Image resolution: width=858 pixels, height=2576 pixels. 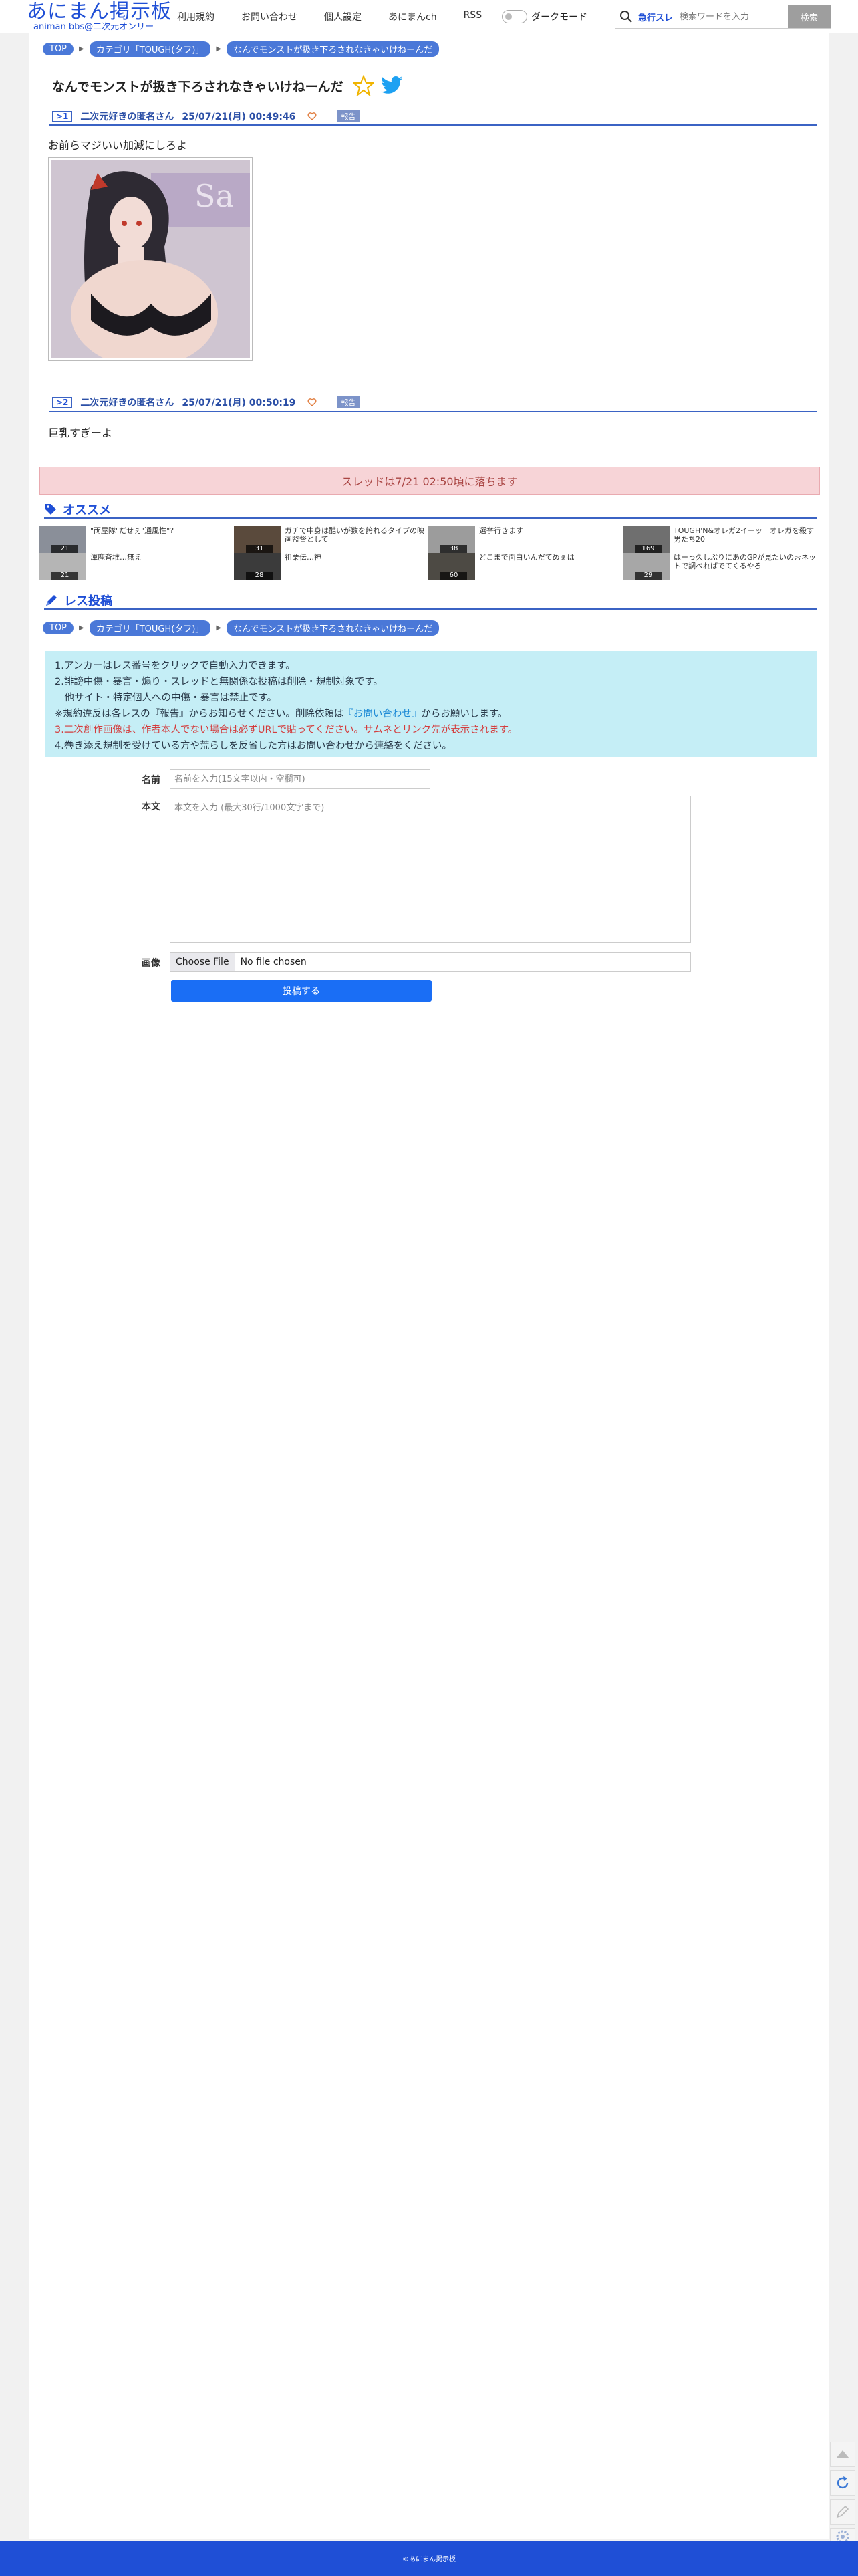 I want to click on recommend-item-title: 選挙行きます, so click(x=501, y=530).